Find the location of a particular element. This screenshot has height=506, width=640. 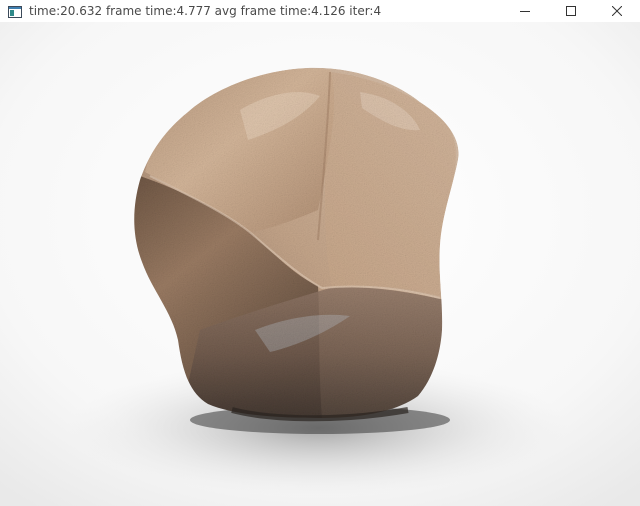

close-button is located at coordinates (617, 11).